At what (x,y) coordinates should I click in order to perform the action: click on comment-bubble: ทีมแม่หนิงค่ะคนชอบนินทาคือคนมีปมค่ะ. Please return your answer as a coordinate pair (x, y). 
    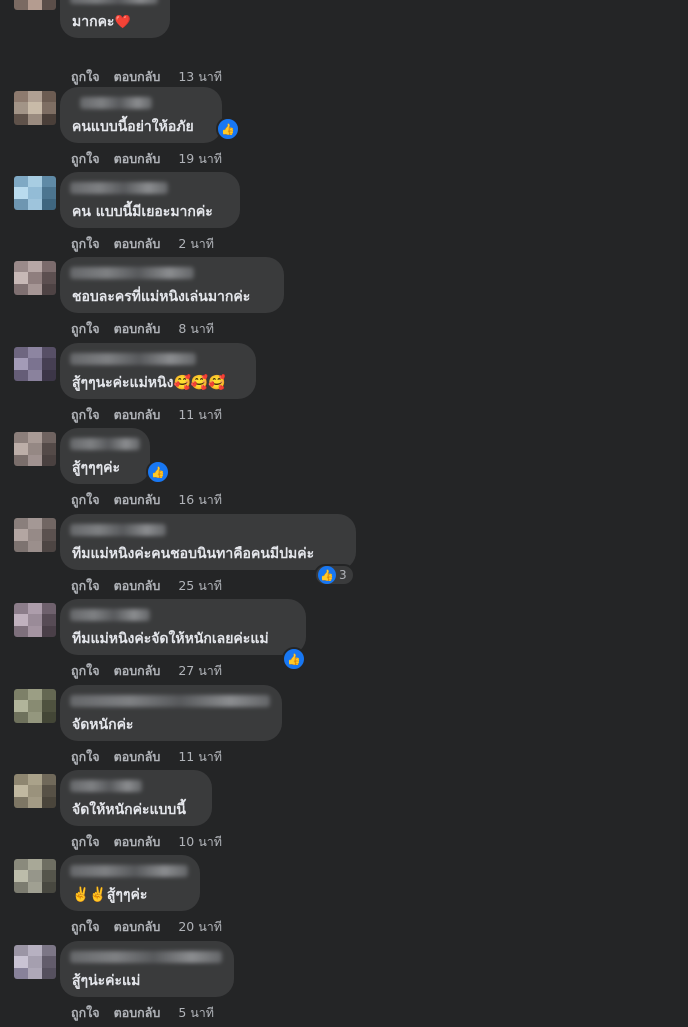
    Looking at the image, I should click on (208, 542).